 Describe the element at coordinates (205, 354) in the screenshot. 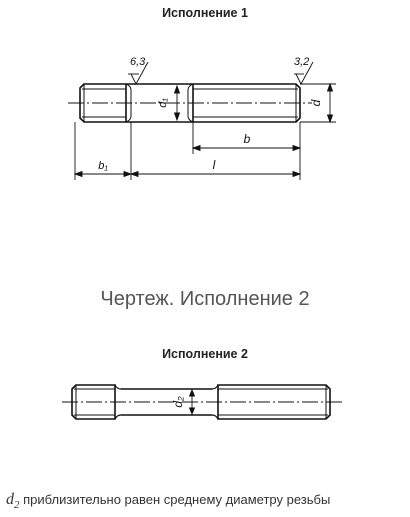

I see `figure2-title: Исполнение 2` at that location.